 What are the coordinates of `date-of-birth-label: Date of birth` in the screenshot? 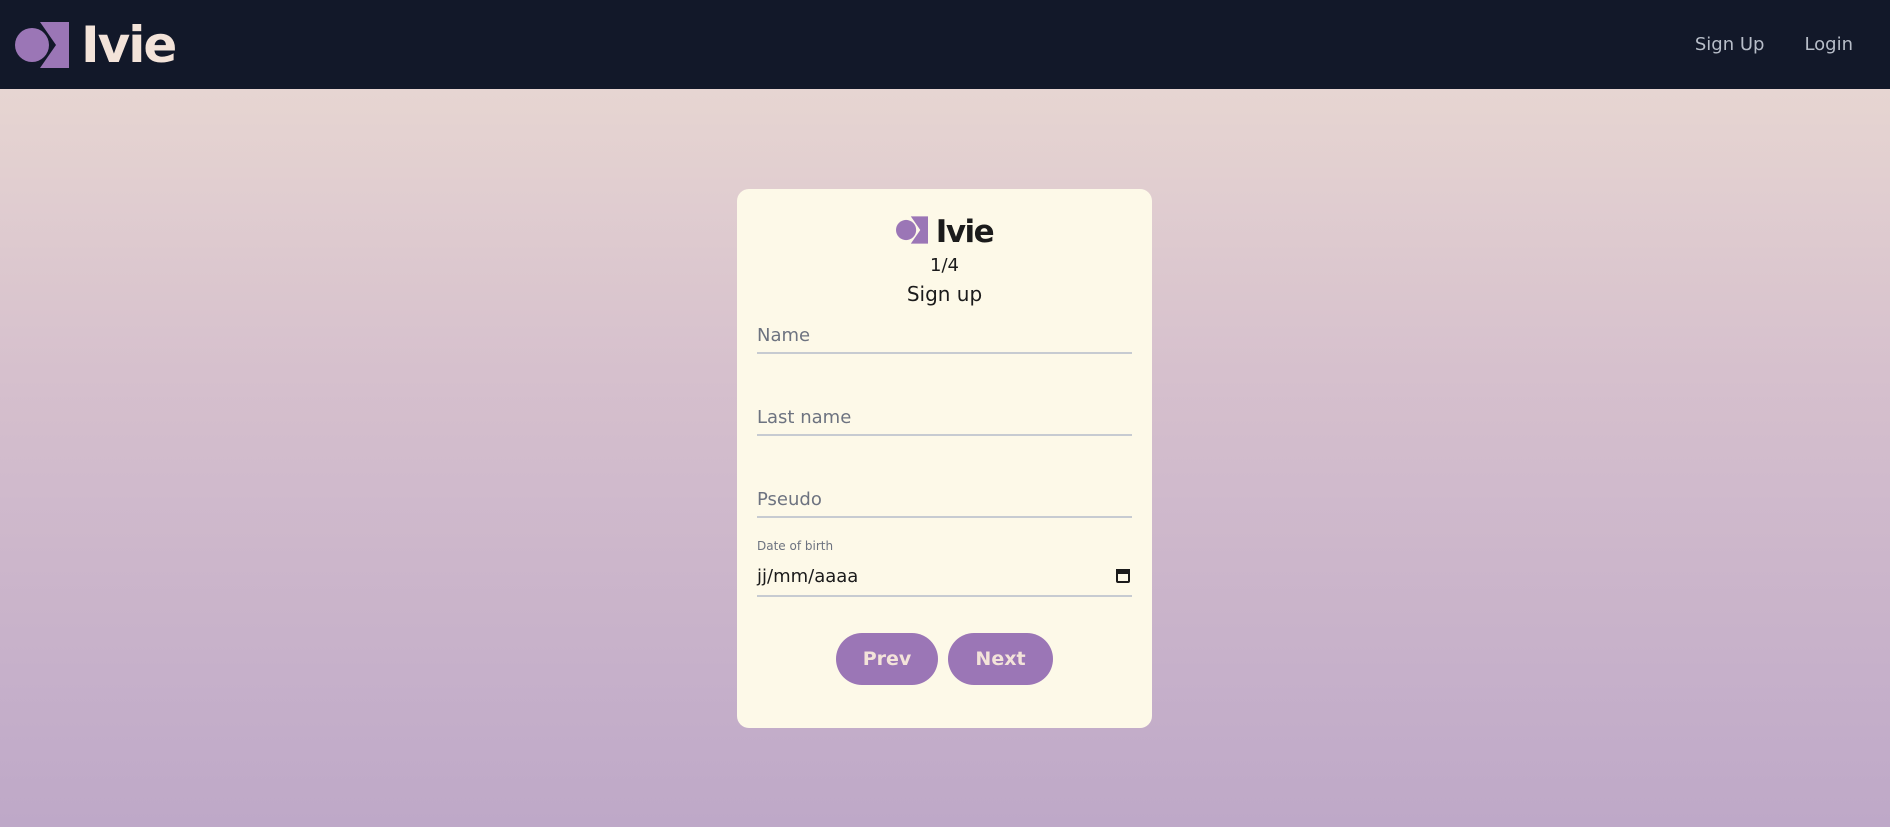 It's located at (795, 546).